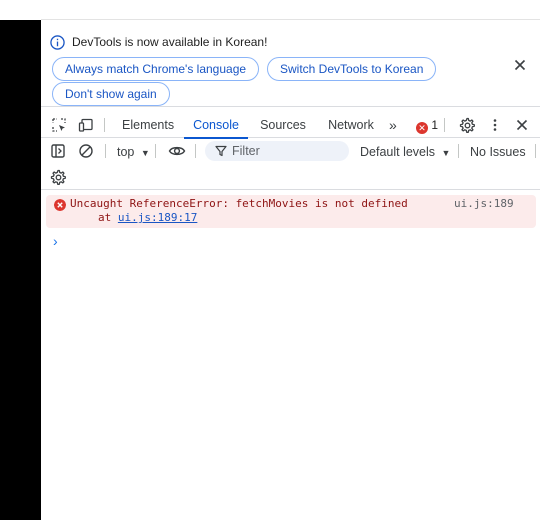 This screenshot has width=540, height=520. What do you see at coordinates (57, 42) in the screenshot?
I see `info-icon` at bounding box center [57, 42].